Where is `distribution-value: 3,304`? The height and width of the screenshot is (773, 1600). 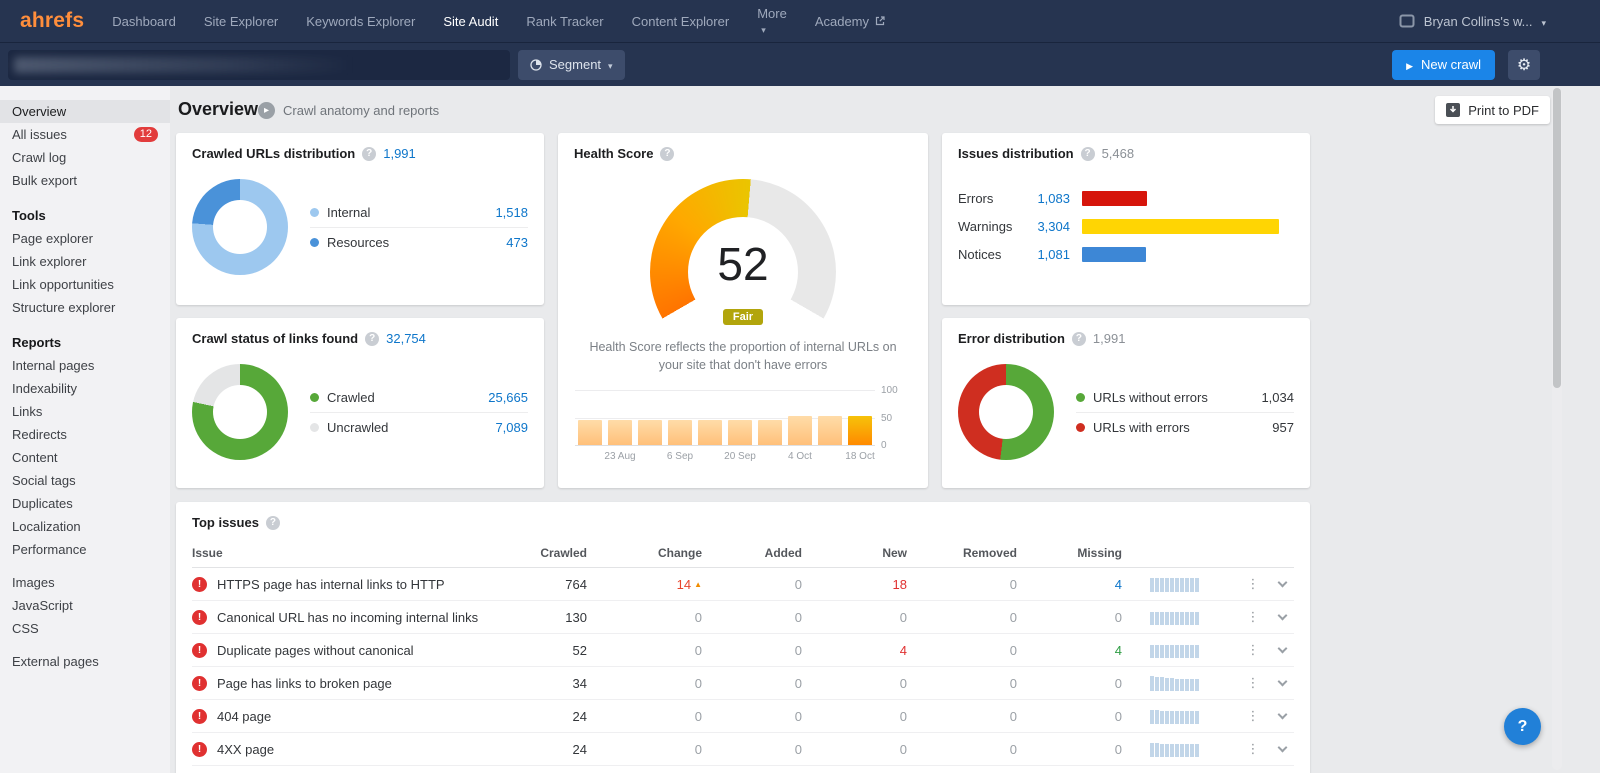
distribution-value: 3,304 is located at coordinates (1045, 226).